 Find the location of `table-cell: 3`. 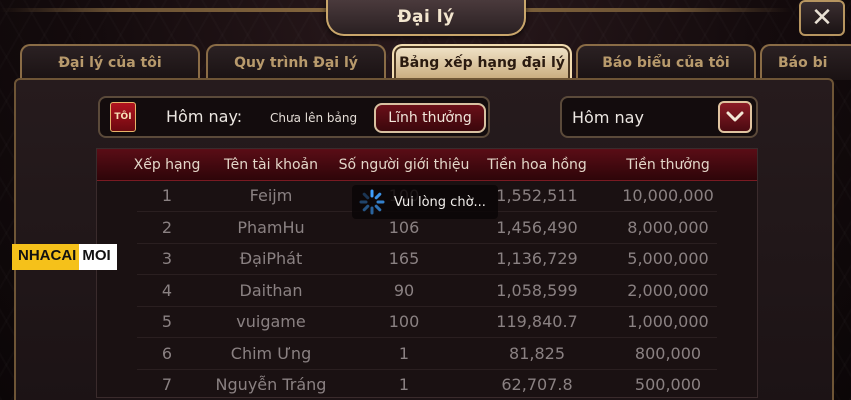

table-cell: 3 is located at coordinates (167, 258).